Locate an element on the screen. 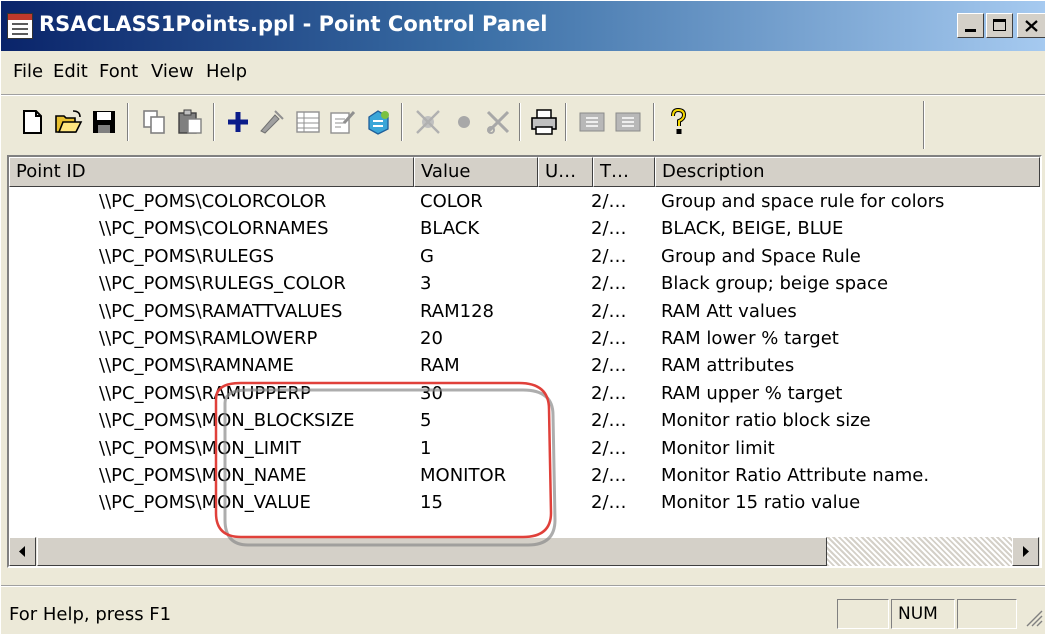 This screenshot has height=635, width=1045. maximize-button is located at coordinates (999, 25).